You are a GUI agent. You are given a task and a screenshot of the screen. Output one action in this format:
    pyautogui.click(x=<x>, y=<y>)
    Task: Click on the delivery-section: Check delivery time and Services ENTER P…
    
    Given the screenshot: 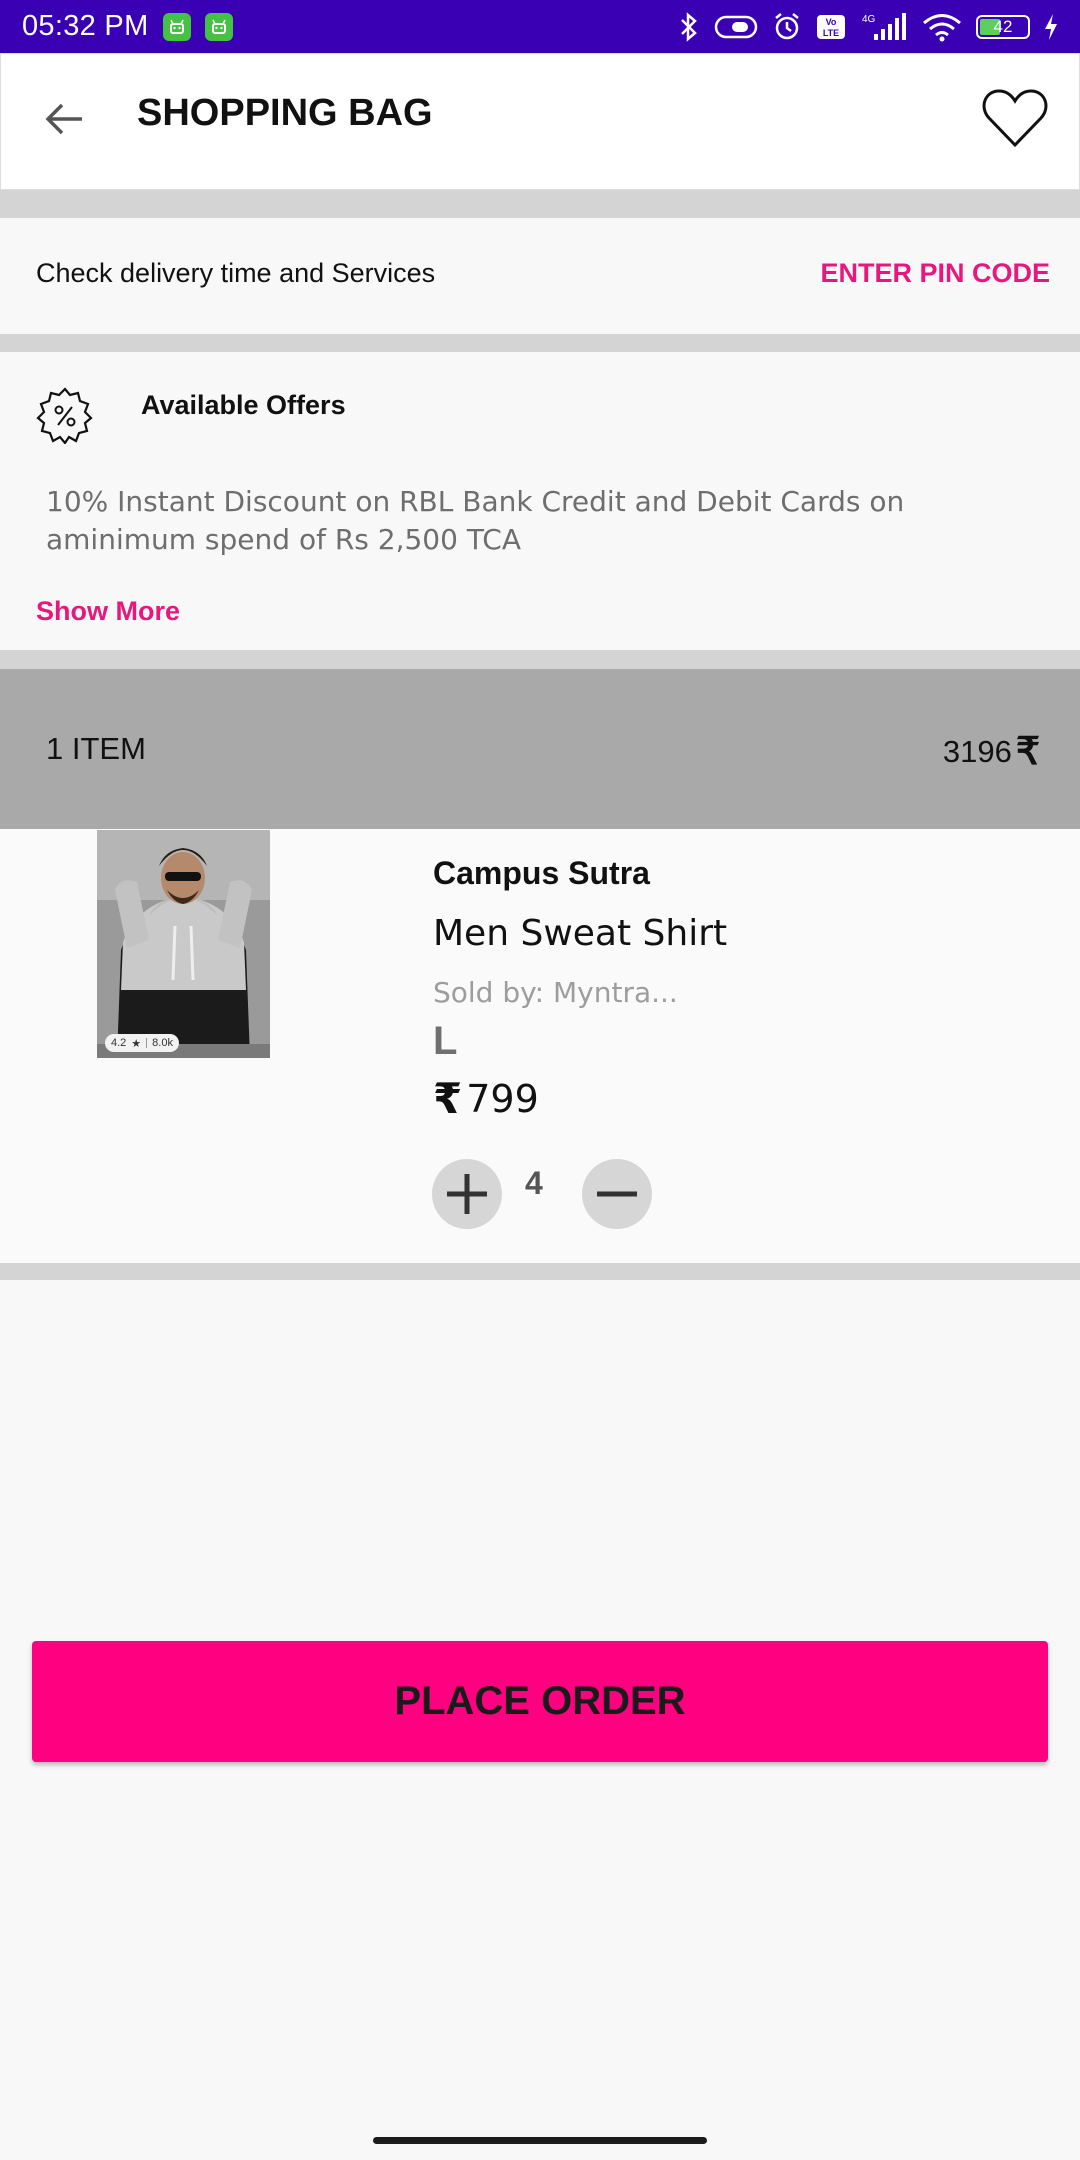 What is the action you would take?
    pyautogui.click(x=540, y=276)
    